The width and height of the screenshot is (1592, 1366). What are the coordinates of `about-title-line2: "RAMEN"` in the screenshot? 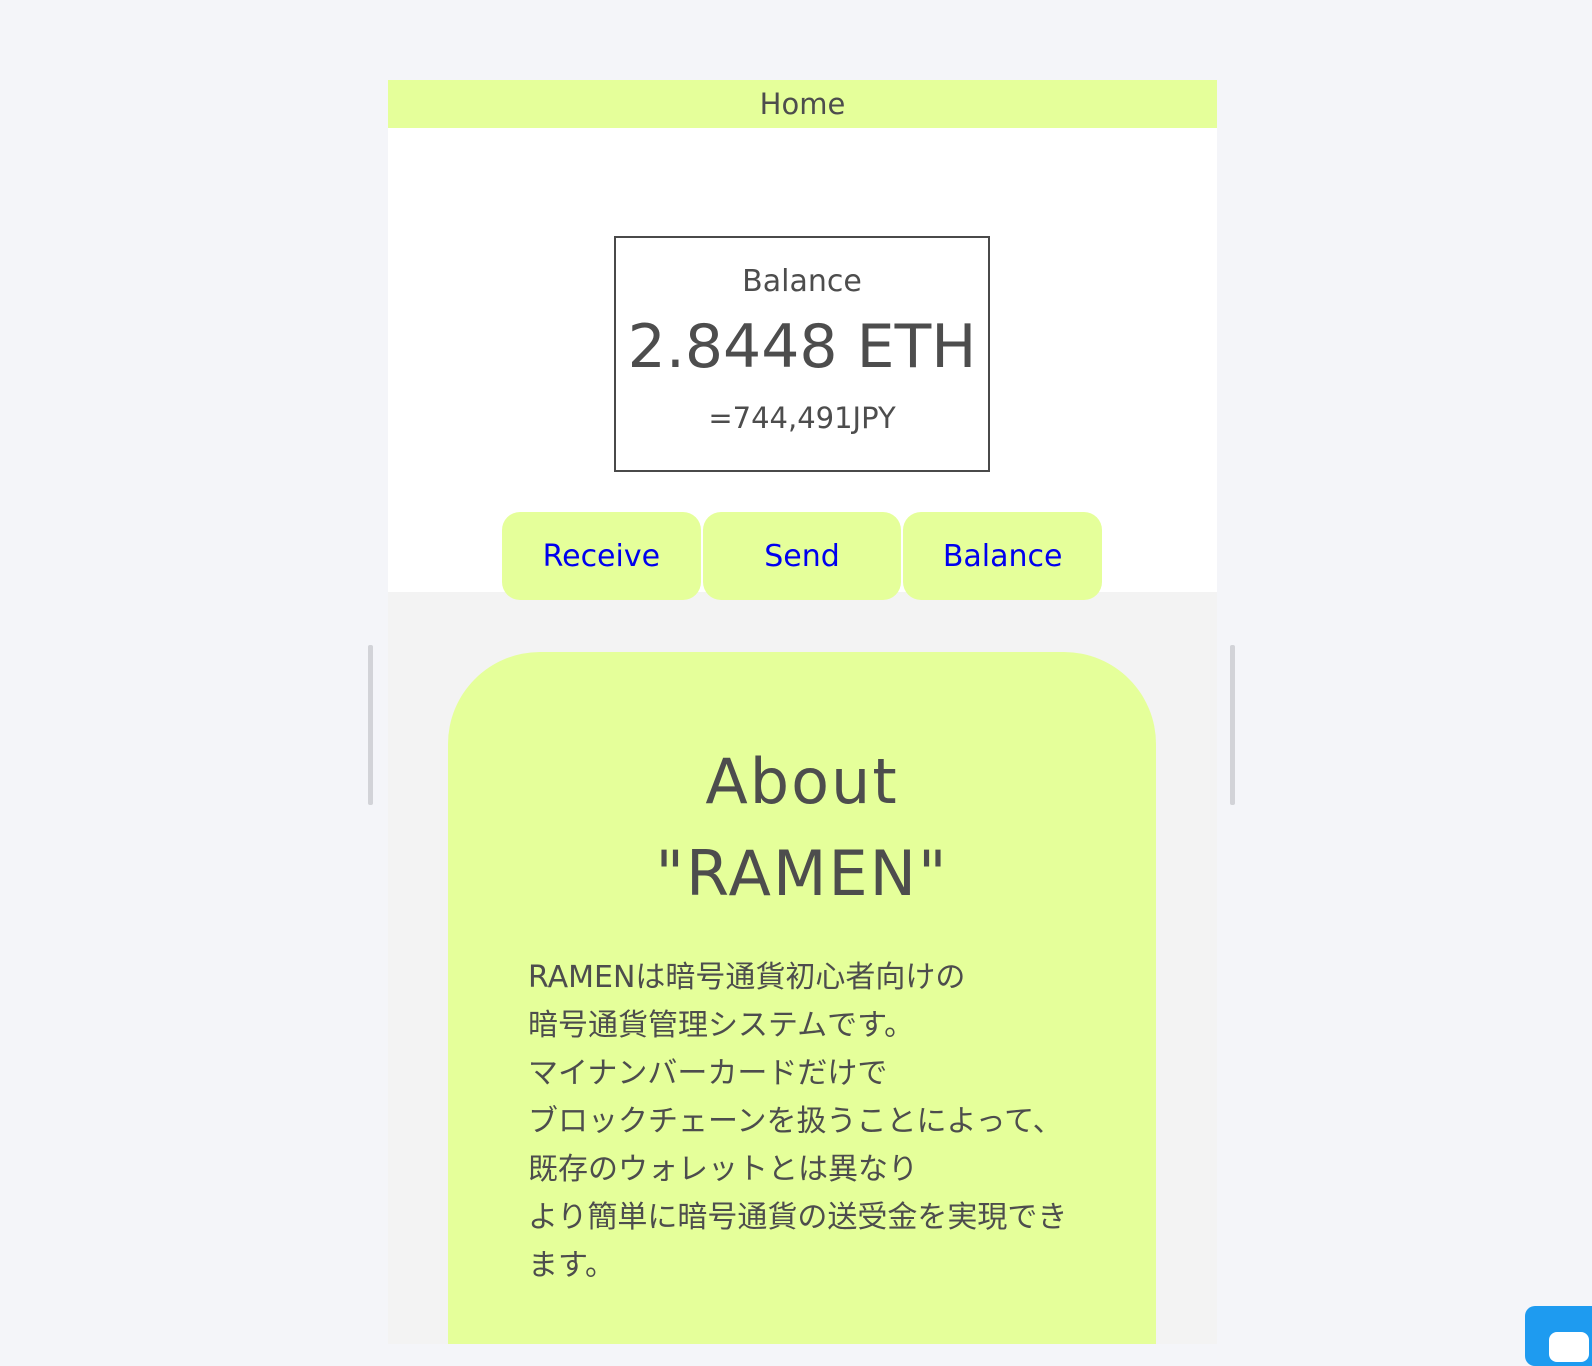 It's located at (802, 873).